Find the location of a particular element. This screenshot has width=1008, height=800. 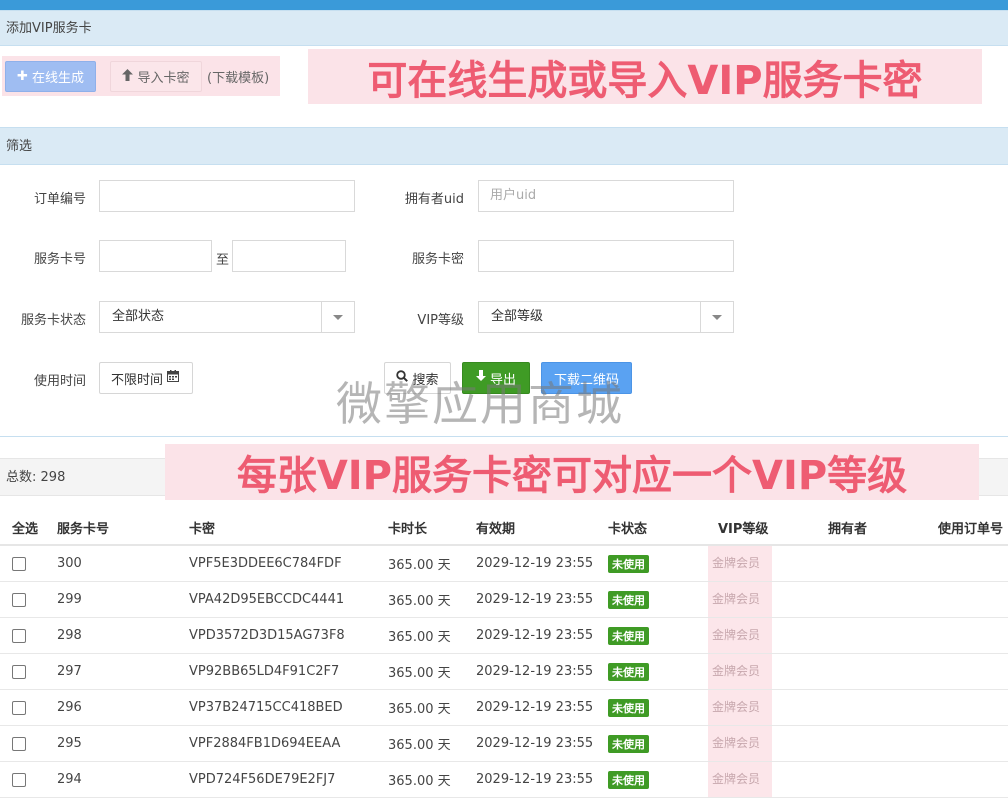

card-no-to-input is located at coordinates (289, 256).